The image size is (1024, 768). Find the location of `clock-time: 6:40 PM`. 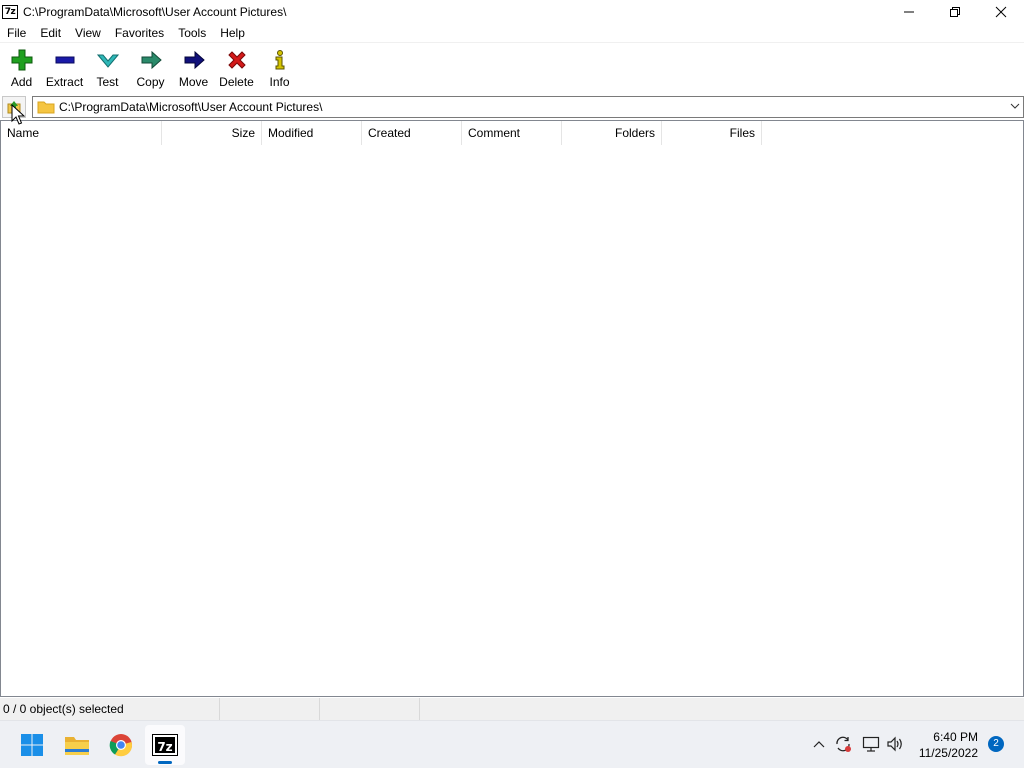

clock-time: 6:40 PM is located at coordinates (955, 737).